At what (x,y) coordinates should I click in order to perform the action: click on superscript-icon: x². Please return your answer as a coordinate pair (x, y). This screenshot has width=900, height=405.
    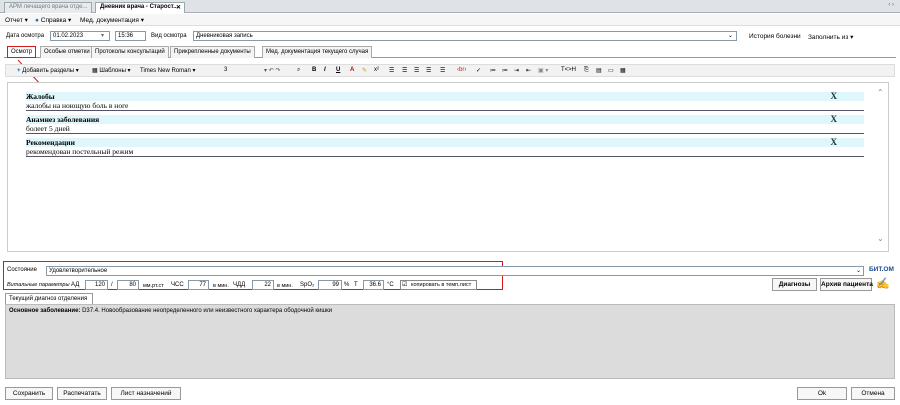
    Looking at the image, I should click on (376, 70).